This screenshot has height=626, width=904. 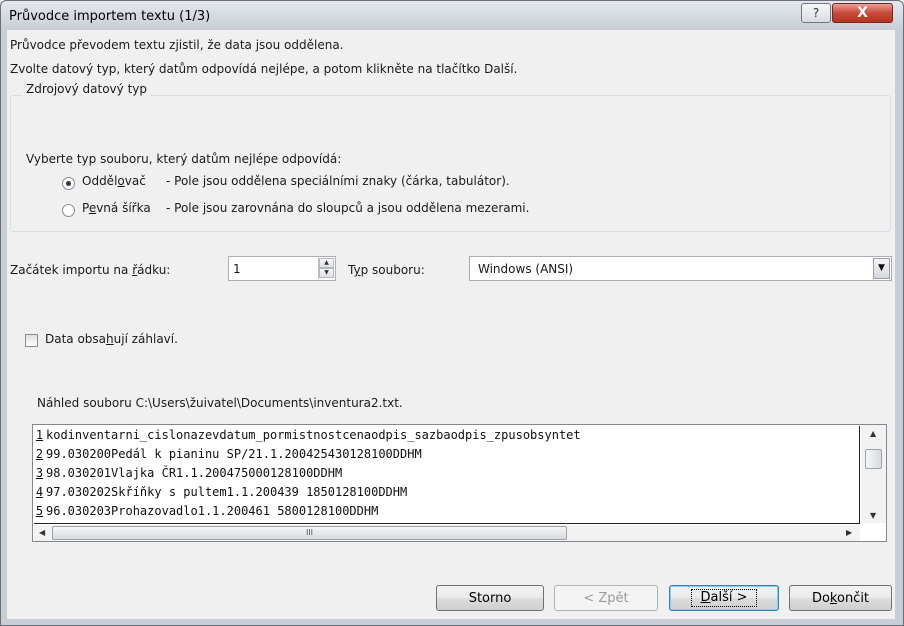 What do you see at coordinates (386, 270) in the screenshot?
I see `file-type-label: Typ souboru:` at bounding box center [386, 270].